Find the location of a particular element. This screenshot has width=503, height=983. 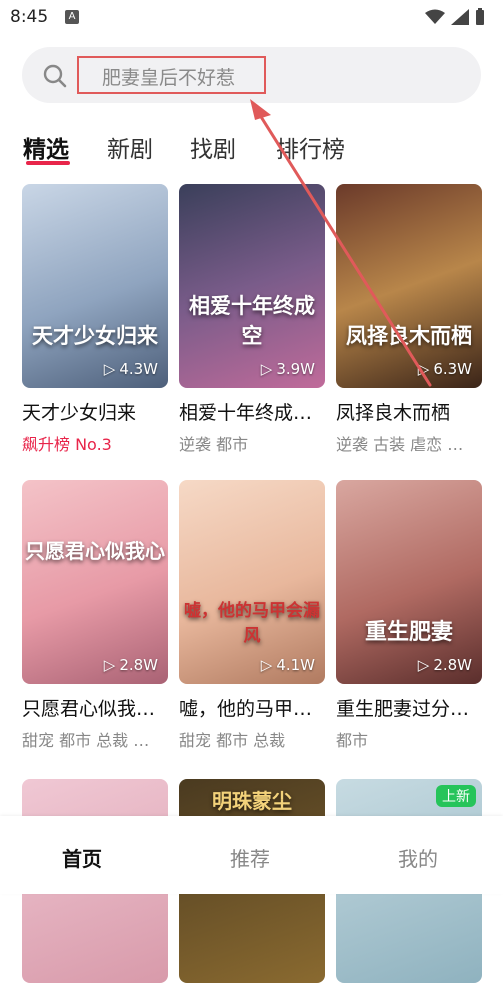

drama-card: 嘘，他的马甲会漏风 ▷ 4.1W 嘘，他的马甲… 甜宠 都市 总裁 is located at coordinates (252, 615).